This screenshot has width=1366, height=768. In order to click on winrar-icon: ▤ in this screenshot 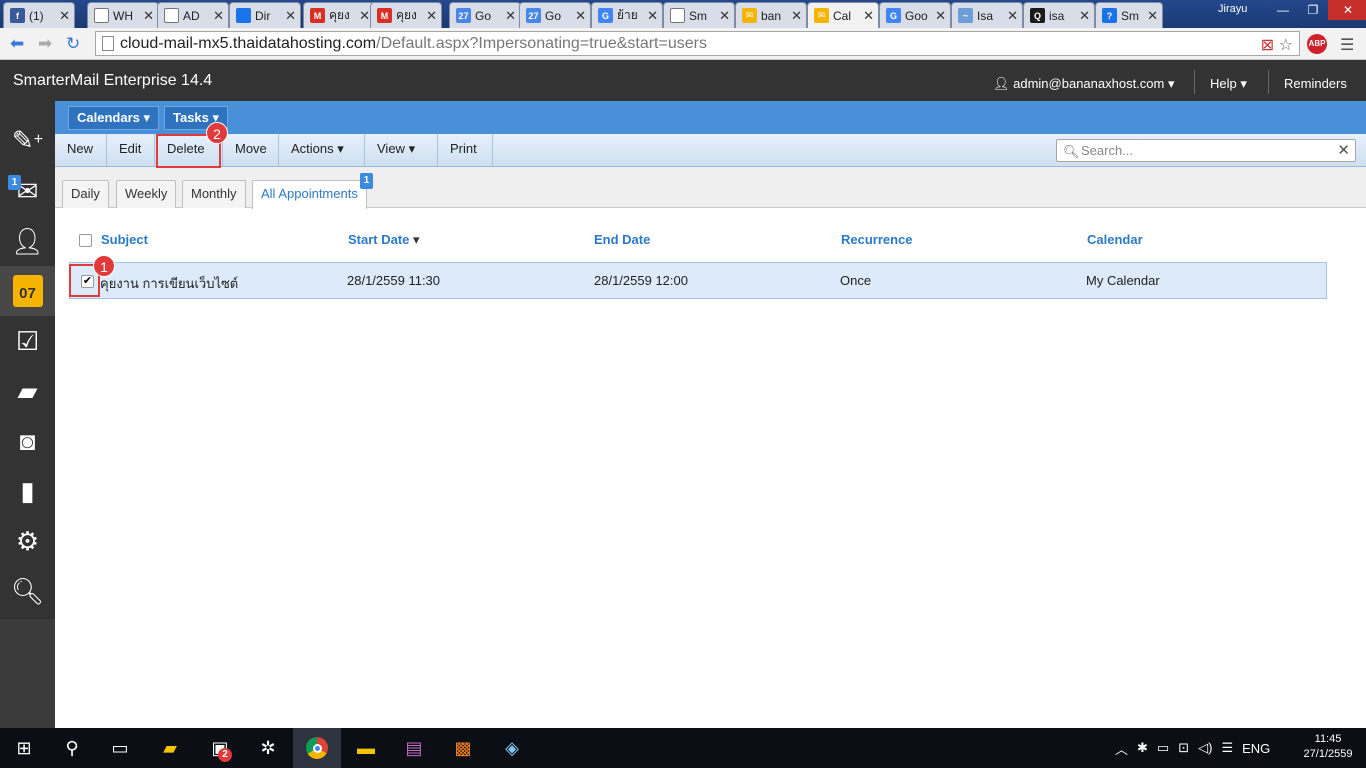, I will do `click(414, 748)`.